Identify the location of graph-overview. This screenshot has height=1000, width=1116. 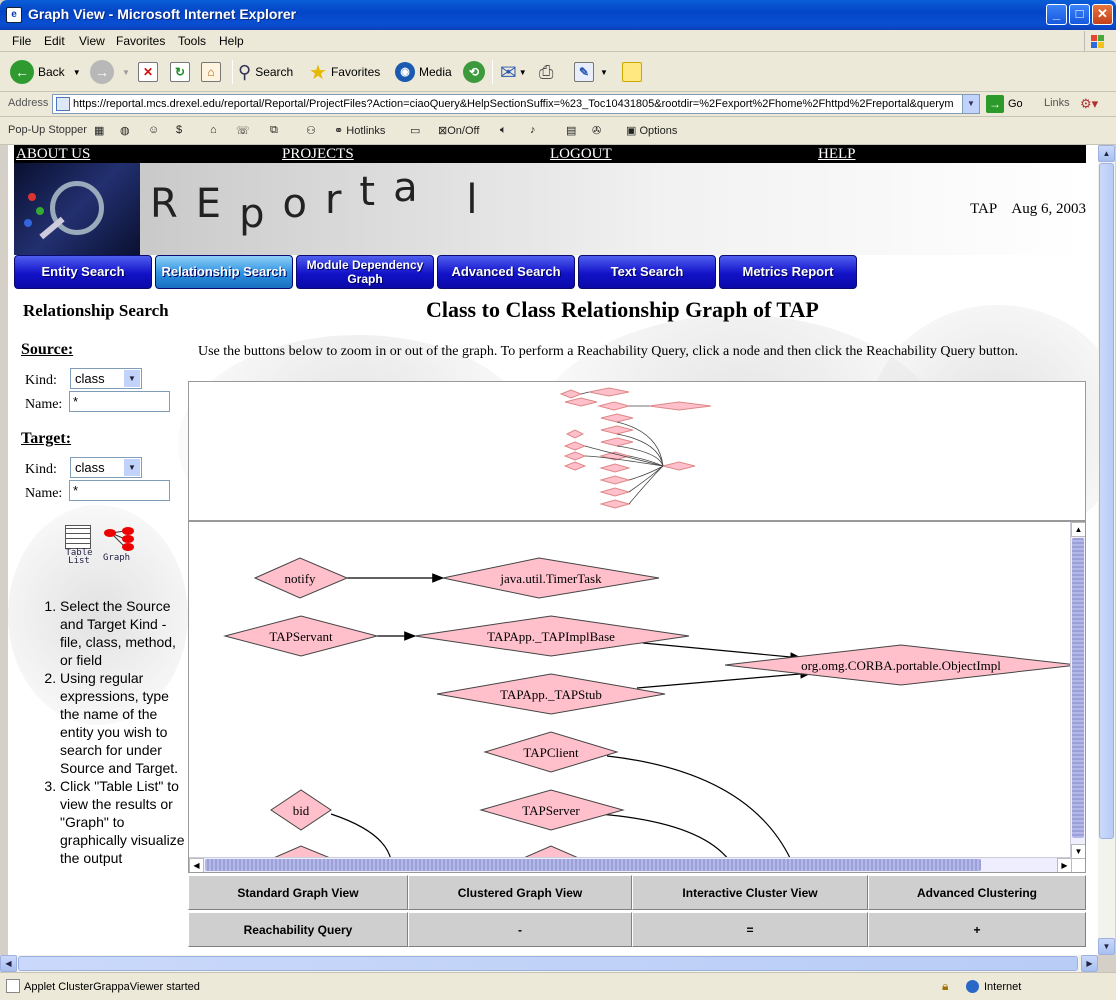
(637, 451).